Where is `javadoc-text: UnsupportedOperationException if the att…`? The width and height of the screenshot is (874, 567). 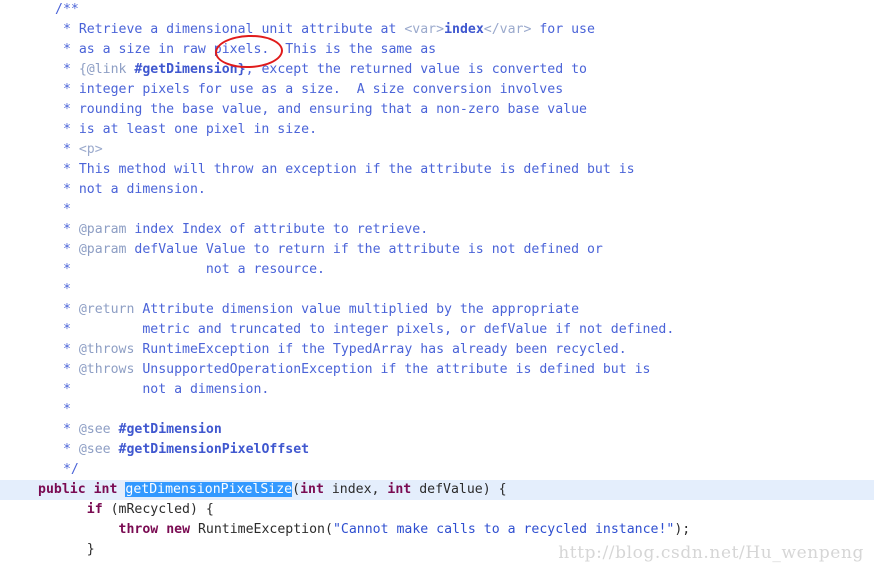
javadoc-text: UnsupportedOperationException if the att… is located at coordinates (392, 369).